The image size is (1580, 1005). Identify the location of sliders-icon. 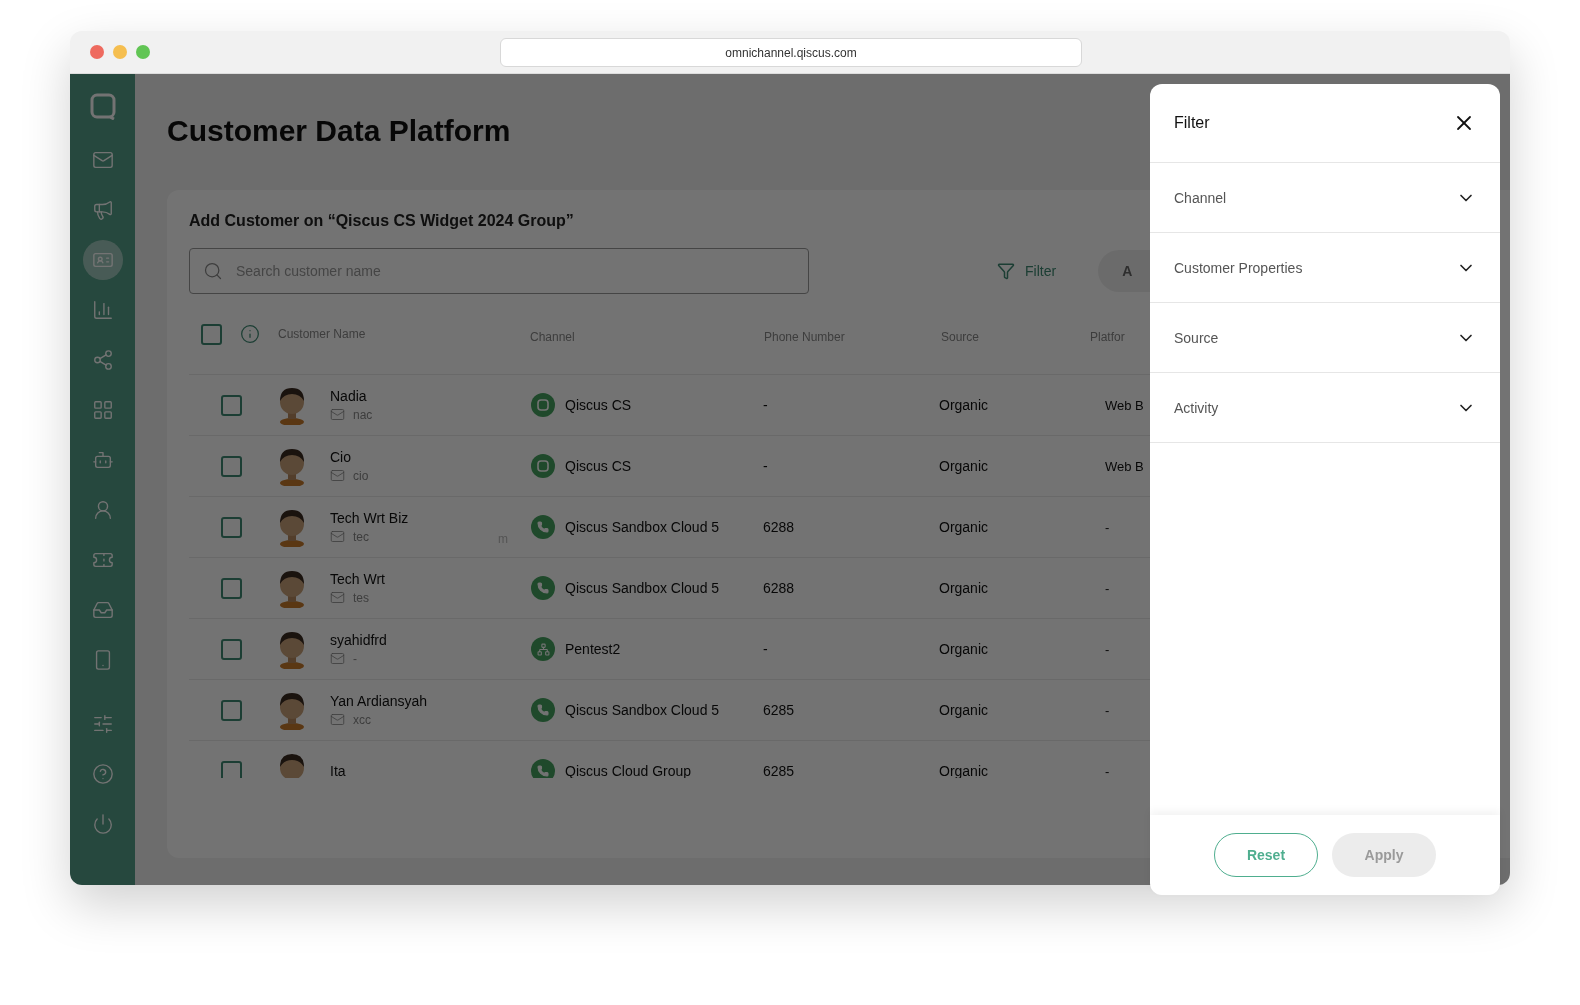
(102, 724).